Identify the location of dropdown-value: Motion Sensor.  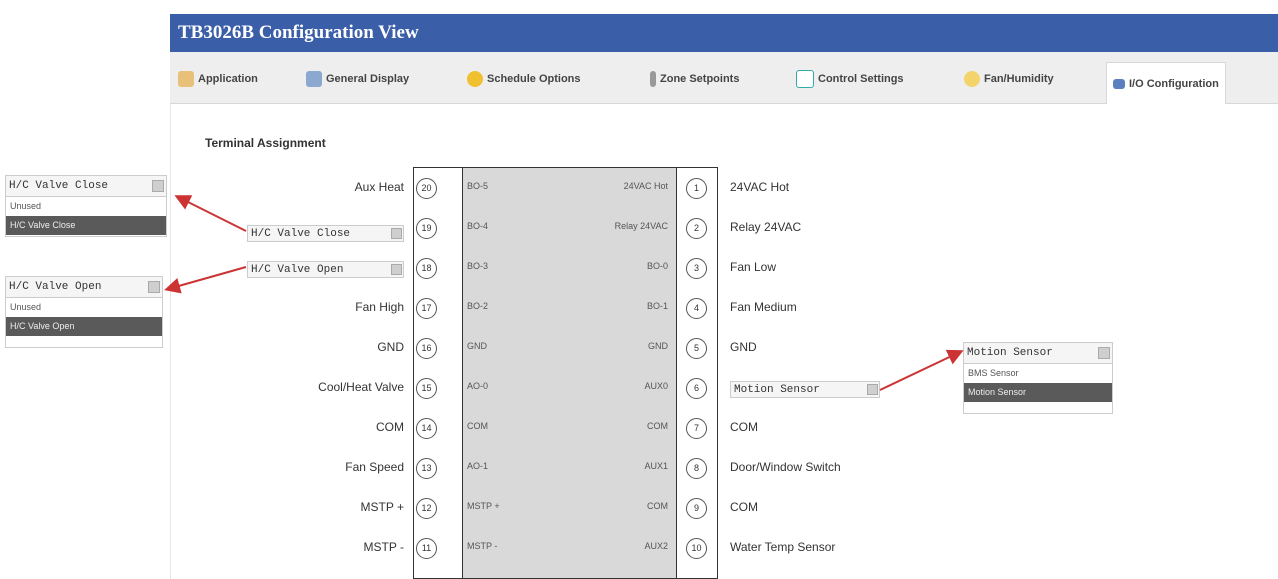
(1010, 353).